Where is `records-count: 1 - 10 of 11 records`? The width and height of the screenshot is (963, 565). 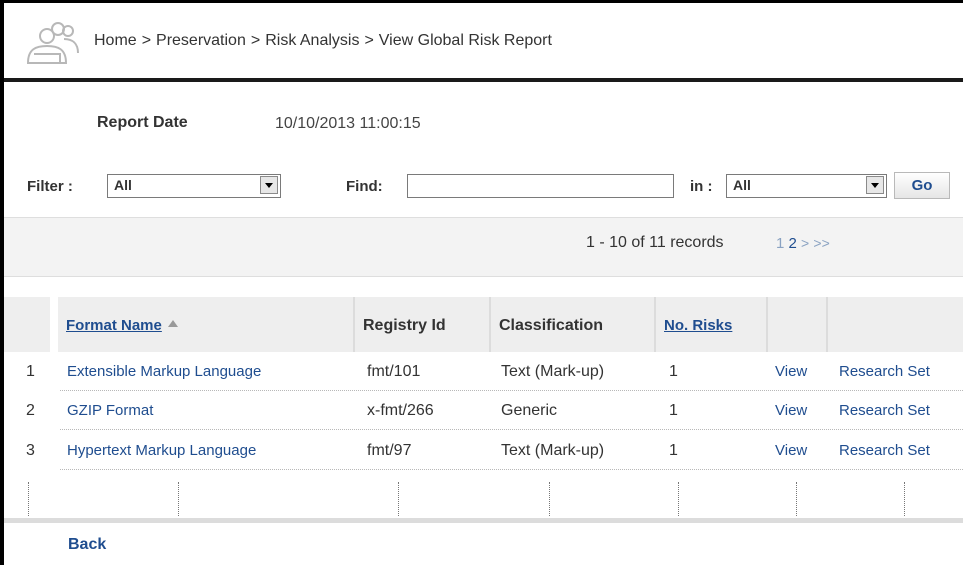
records-count: 1 - 10 of 11 records is located at coordinates (655, 242).